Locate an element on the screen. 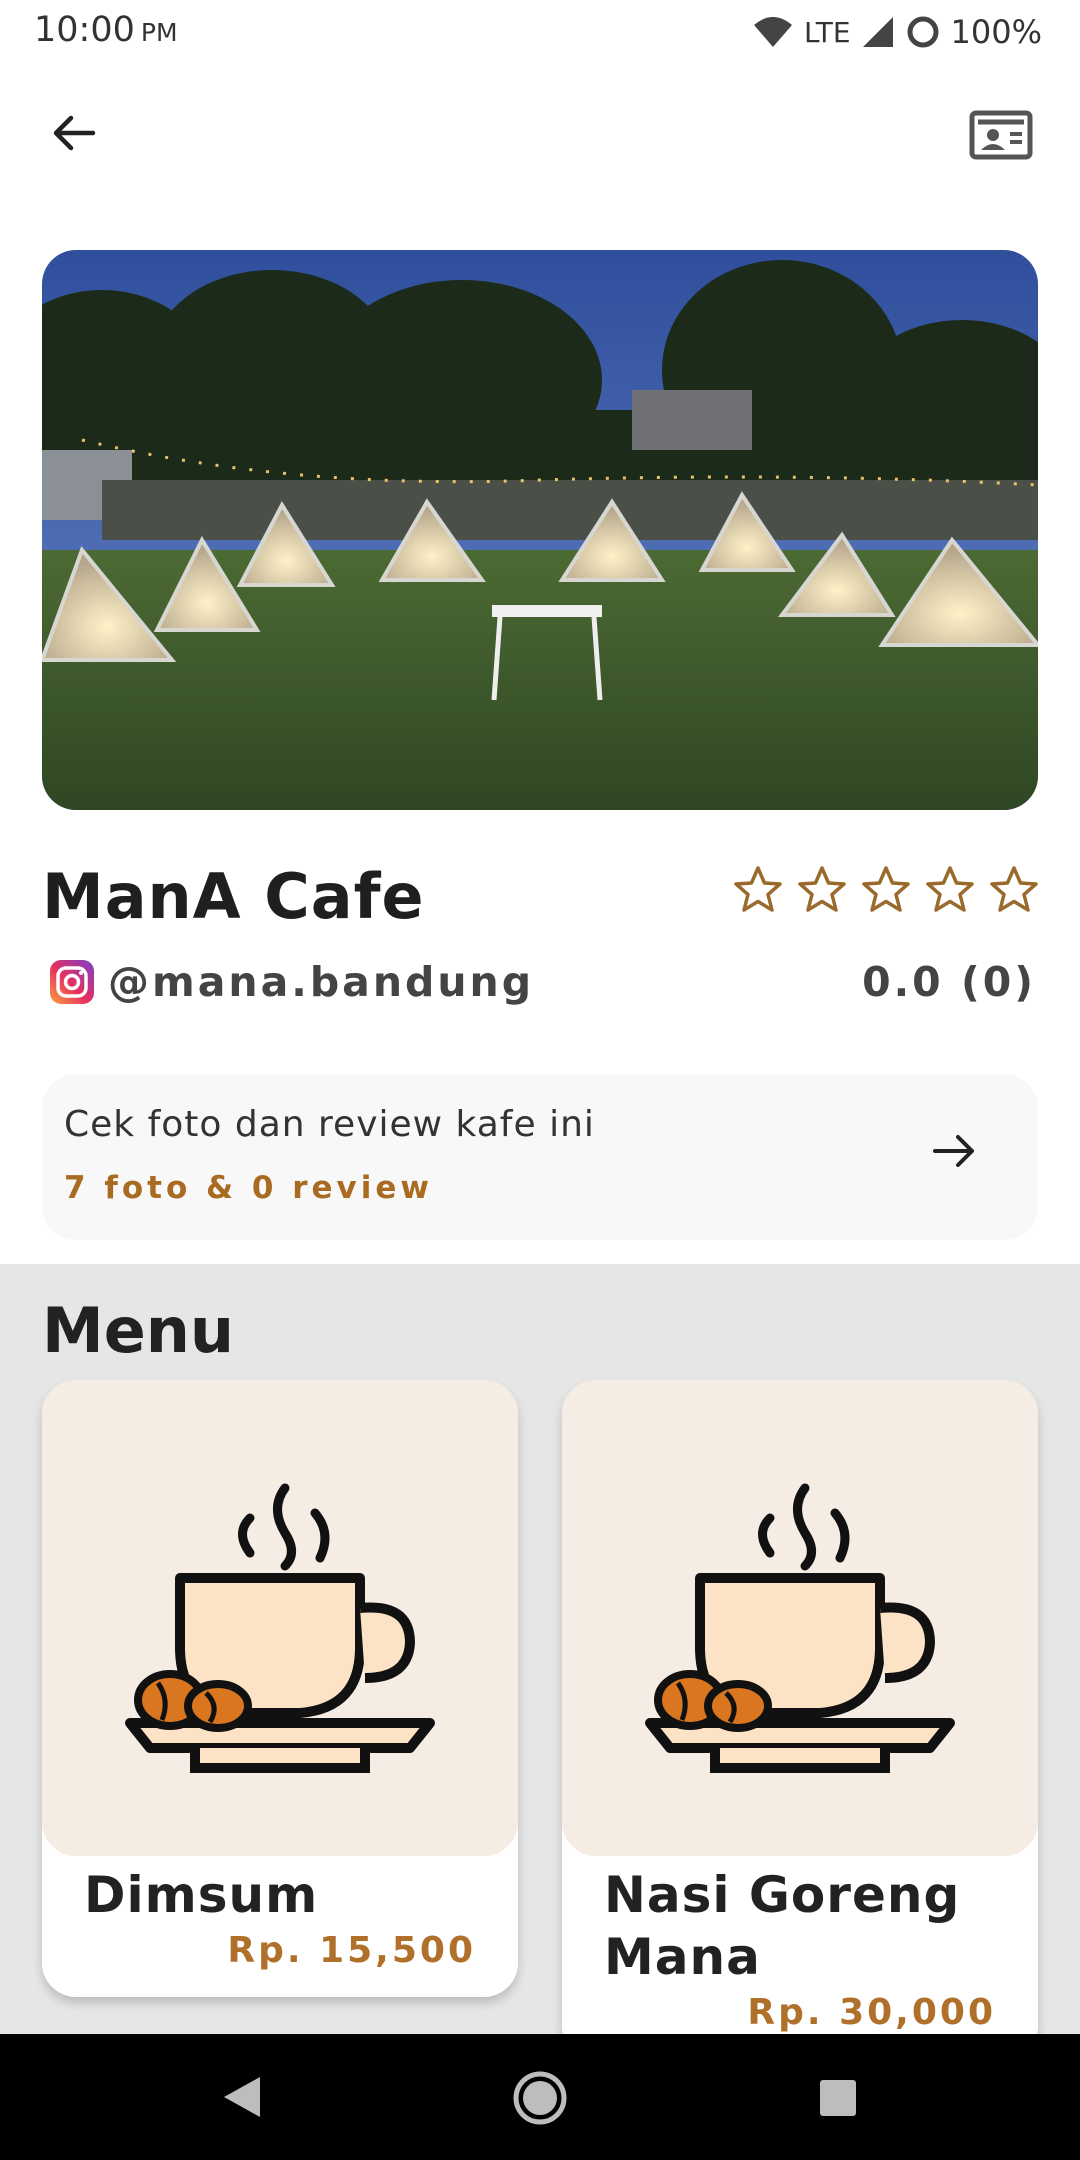 The width and height of the screenshot is (1080, 2160). contact-card-icon is located at coordinates (1001, 135).